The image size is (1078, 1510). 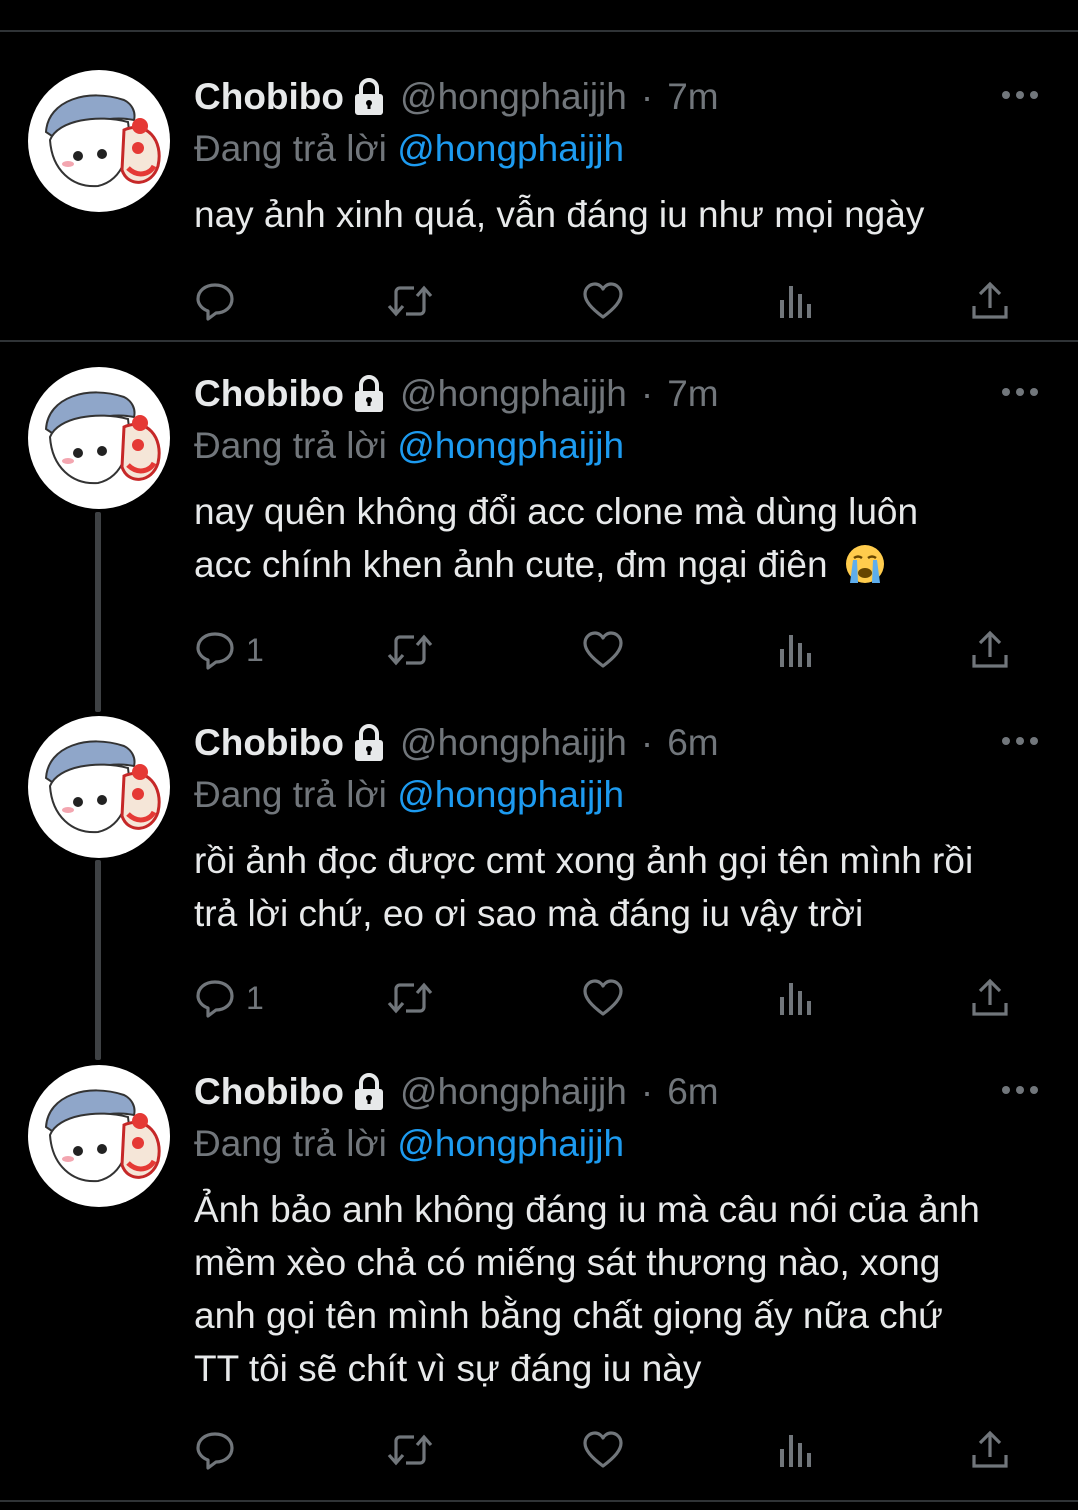 I want to click on action-bar, so click(x=539, y=1450).